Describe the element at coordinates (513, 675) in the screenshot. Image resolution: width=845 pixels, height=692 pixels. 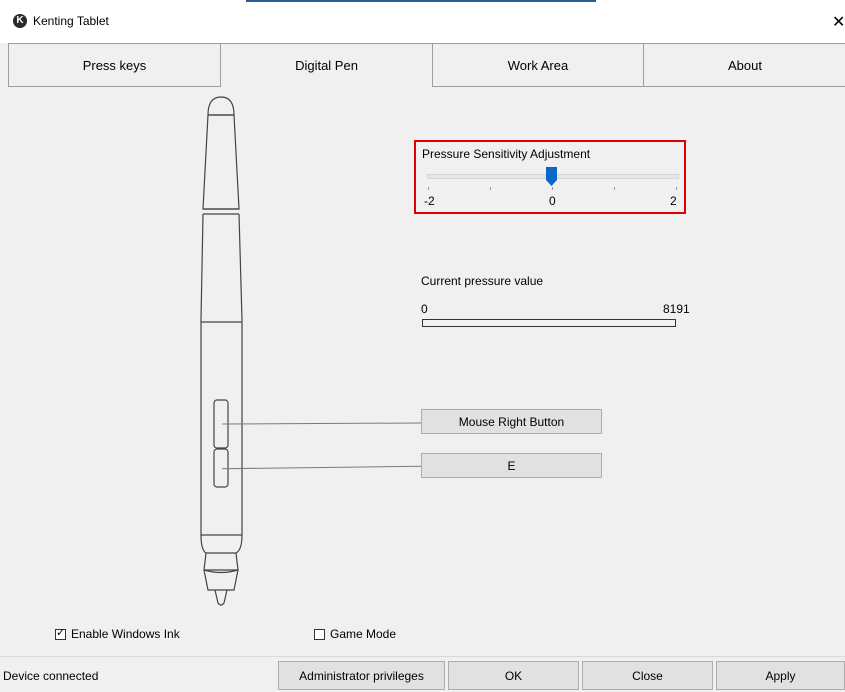
I see `ok-button: OK` at that location.